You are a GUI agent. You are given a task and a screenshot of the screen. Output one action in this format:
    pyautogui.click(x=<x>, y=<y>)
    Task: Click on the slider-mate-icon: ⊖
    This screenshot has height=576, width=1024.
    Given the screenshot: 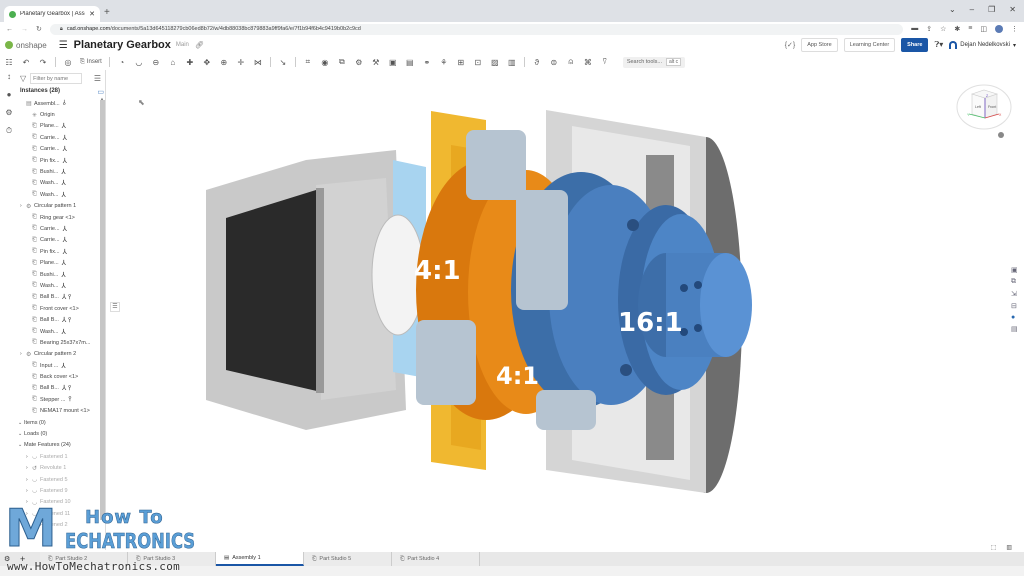 What is the action you would take?
    pyautogui.click(x=156, y=62)
    